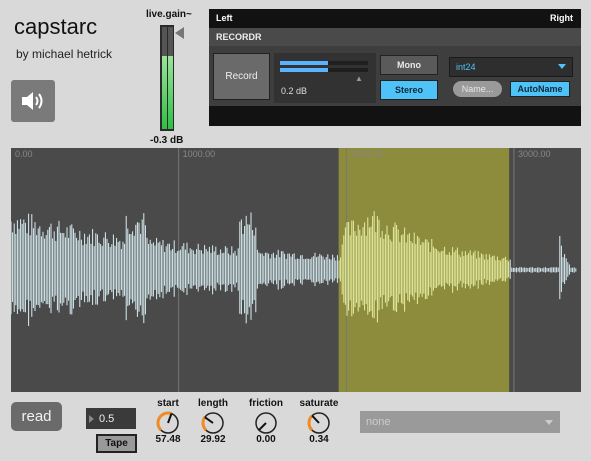  What do you see at coordinates (224, 18) in the screenshot?
I see `recorder-left-label: Left` at bounding box center [224, 18].